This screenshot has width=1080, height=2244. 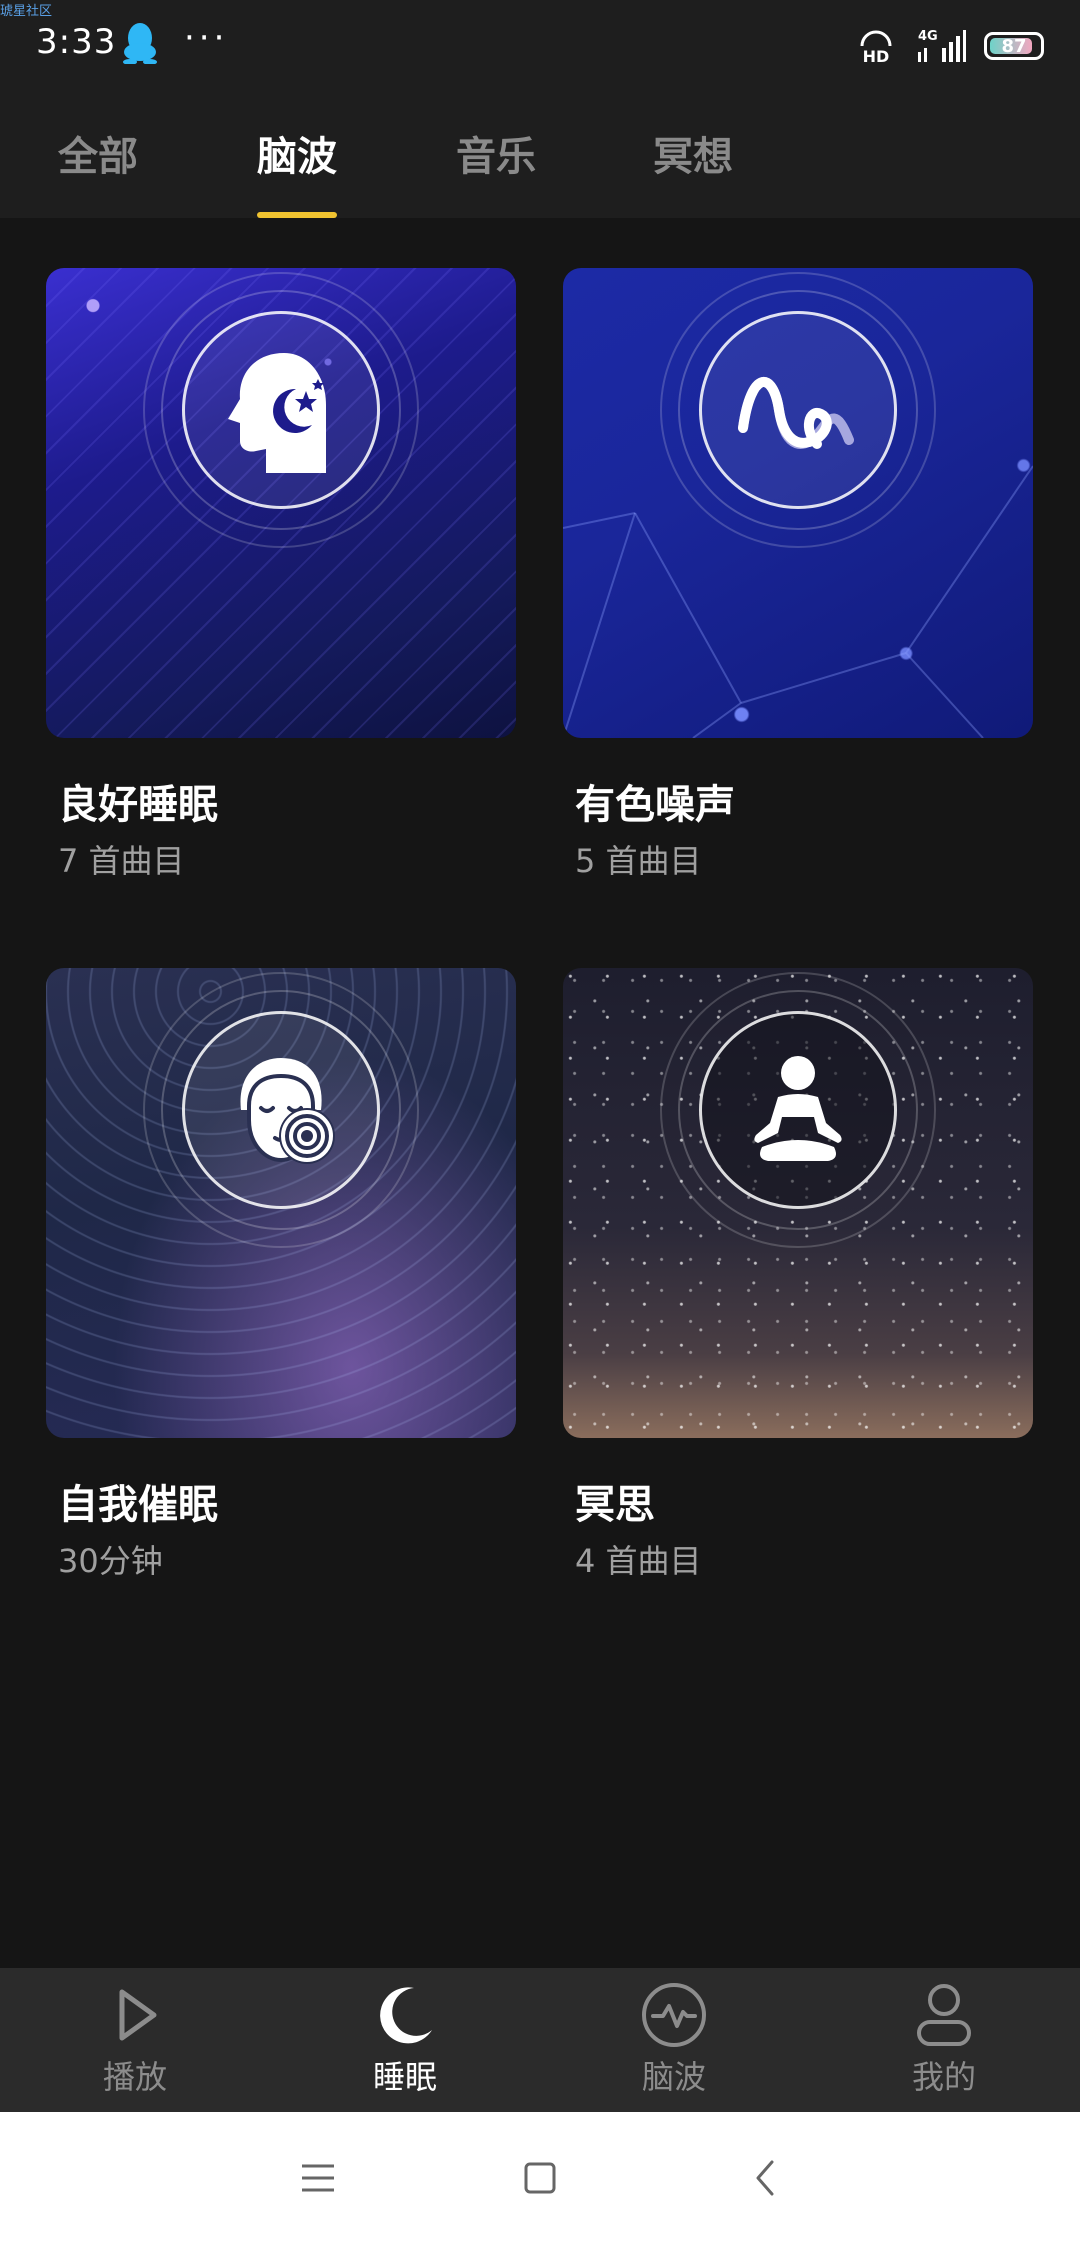 I want to click on card-self-hypnosis: 自我催眠 30分钟, so click(x=281, y=1274).